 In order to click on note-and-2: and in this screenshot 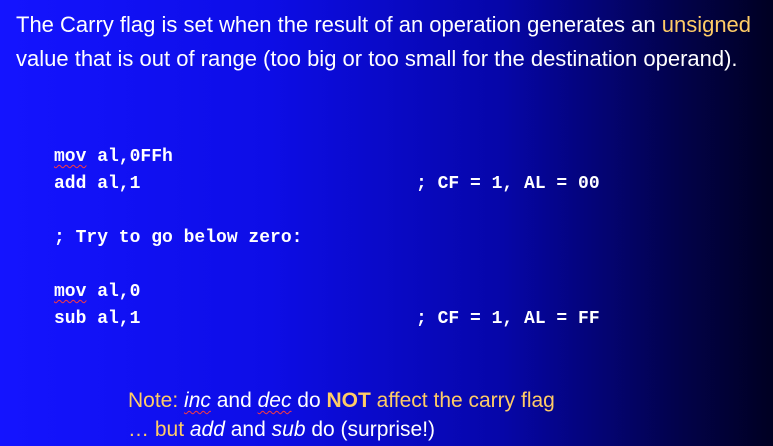, I will do `click(248, 429)`.